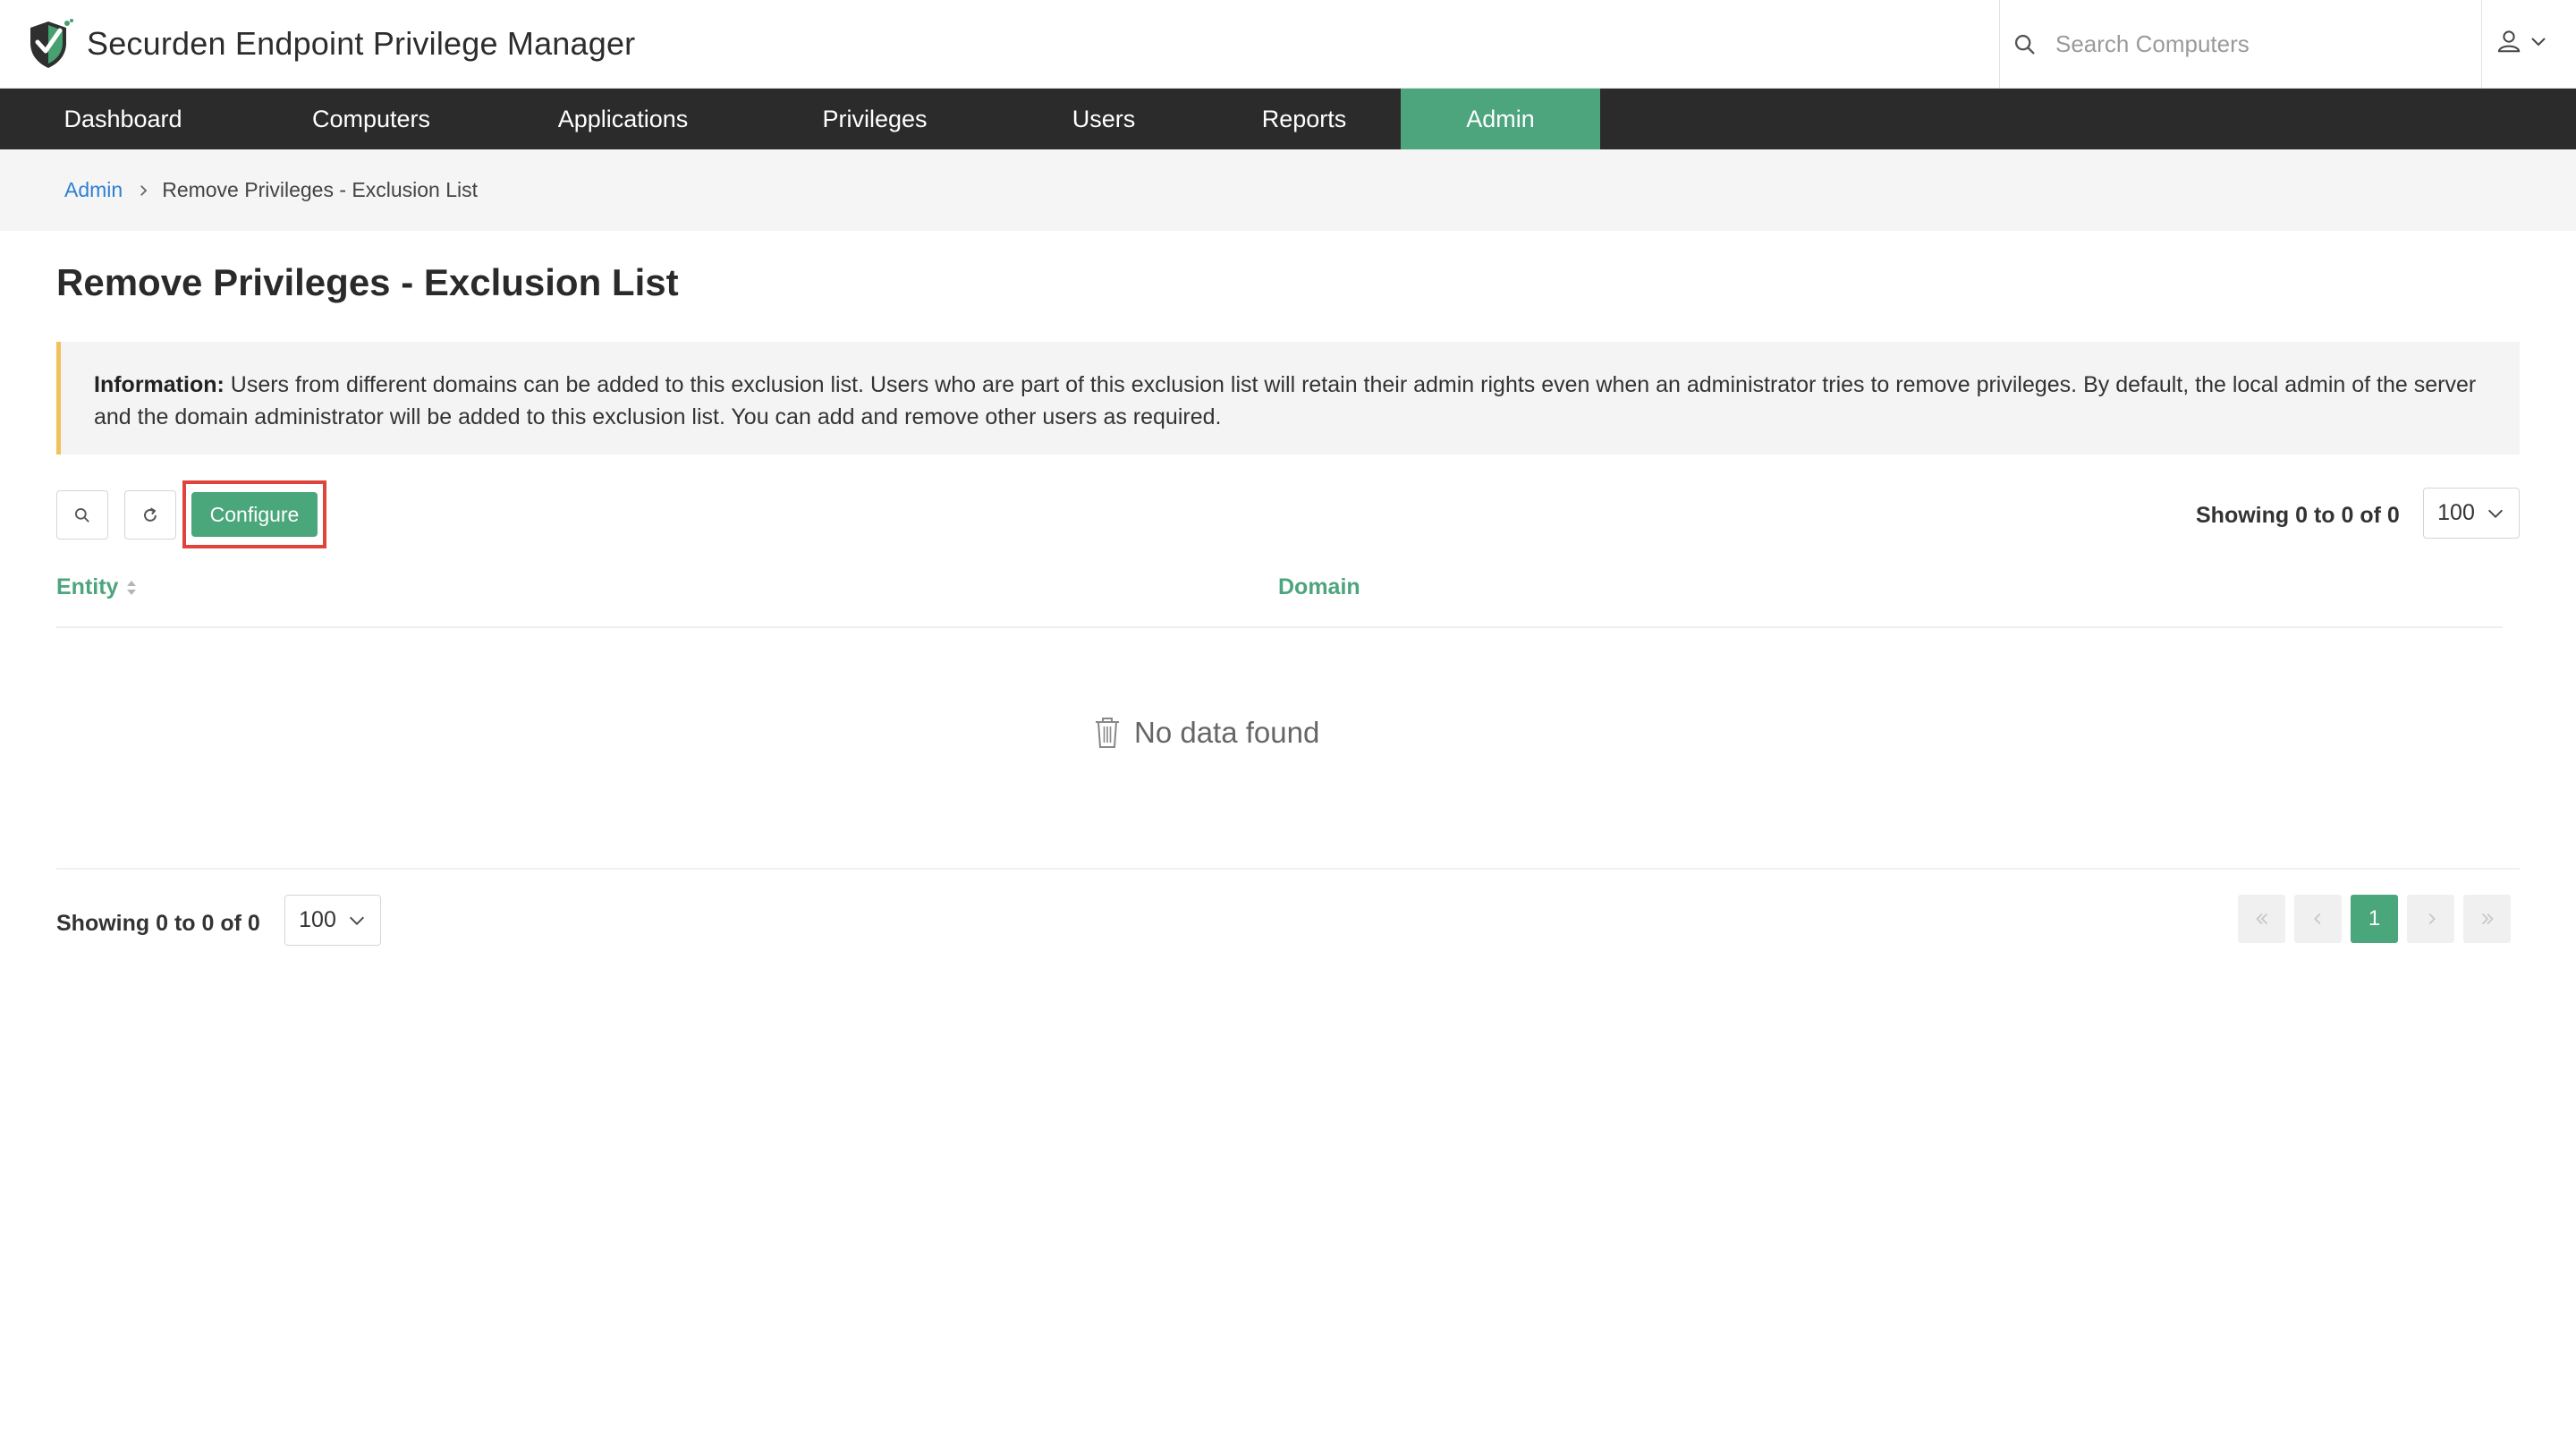 The image size is (2576, 1453). Describe the element at coordinates (1227, 732) in the screenshot. I see `empty-state-text: No data found` at that location.